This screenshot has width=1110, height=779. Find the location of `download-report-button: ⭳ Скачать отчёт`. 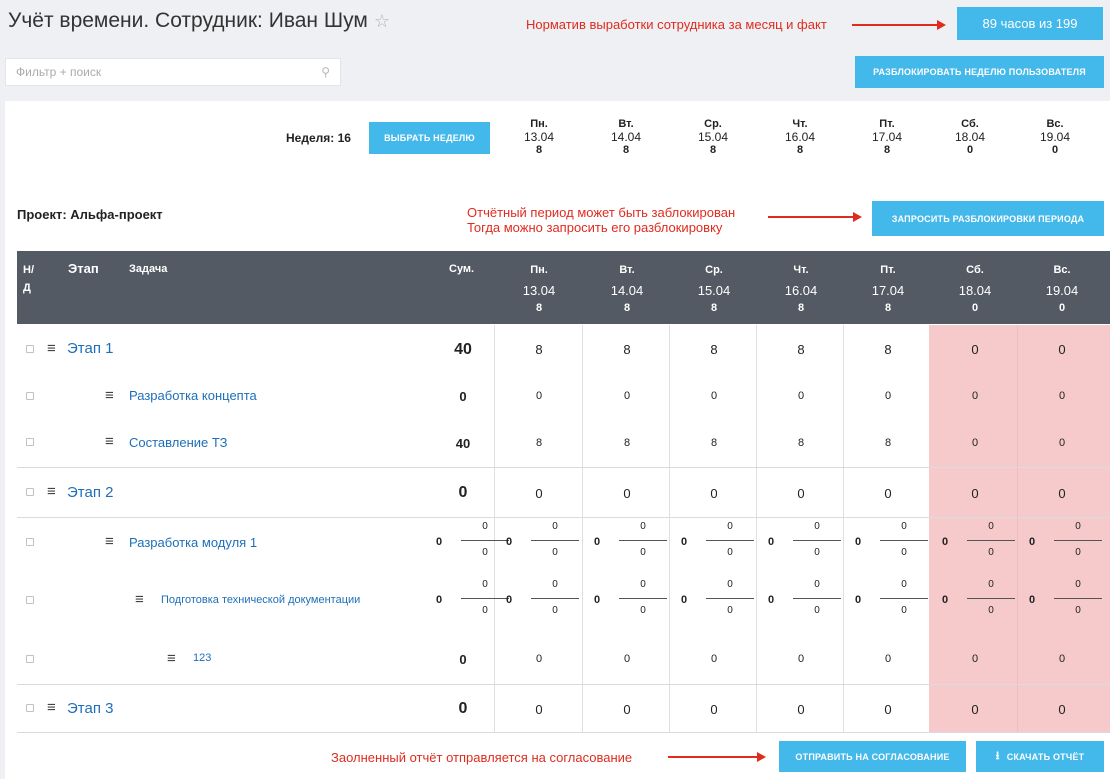

download-report-button: ⭳ Скачать отчёт is located at coordinates (1040, 756).